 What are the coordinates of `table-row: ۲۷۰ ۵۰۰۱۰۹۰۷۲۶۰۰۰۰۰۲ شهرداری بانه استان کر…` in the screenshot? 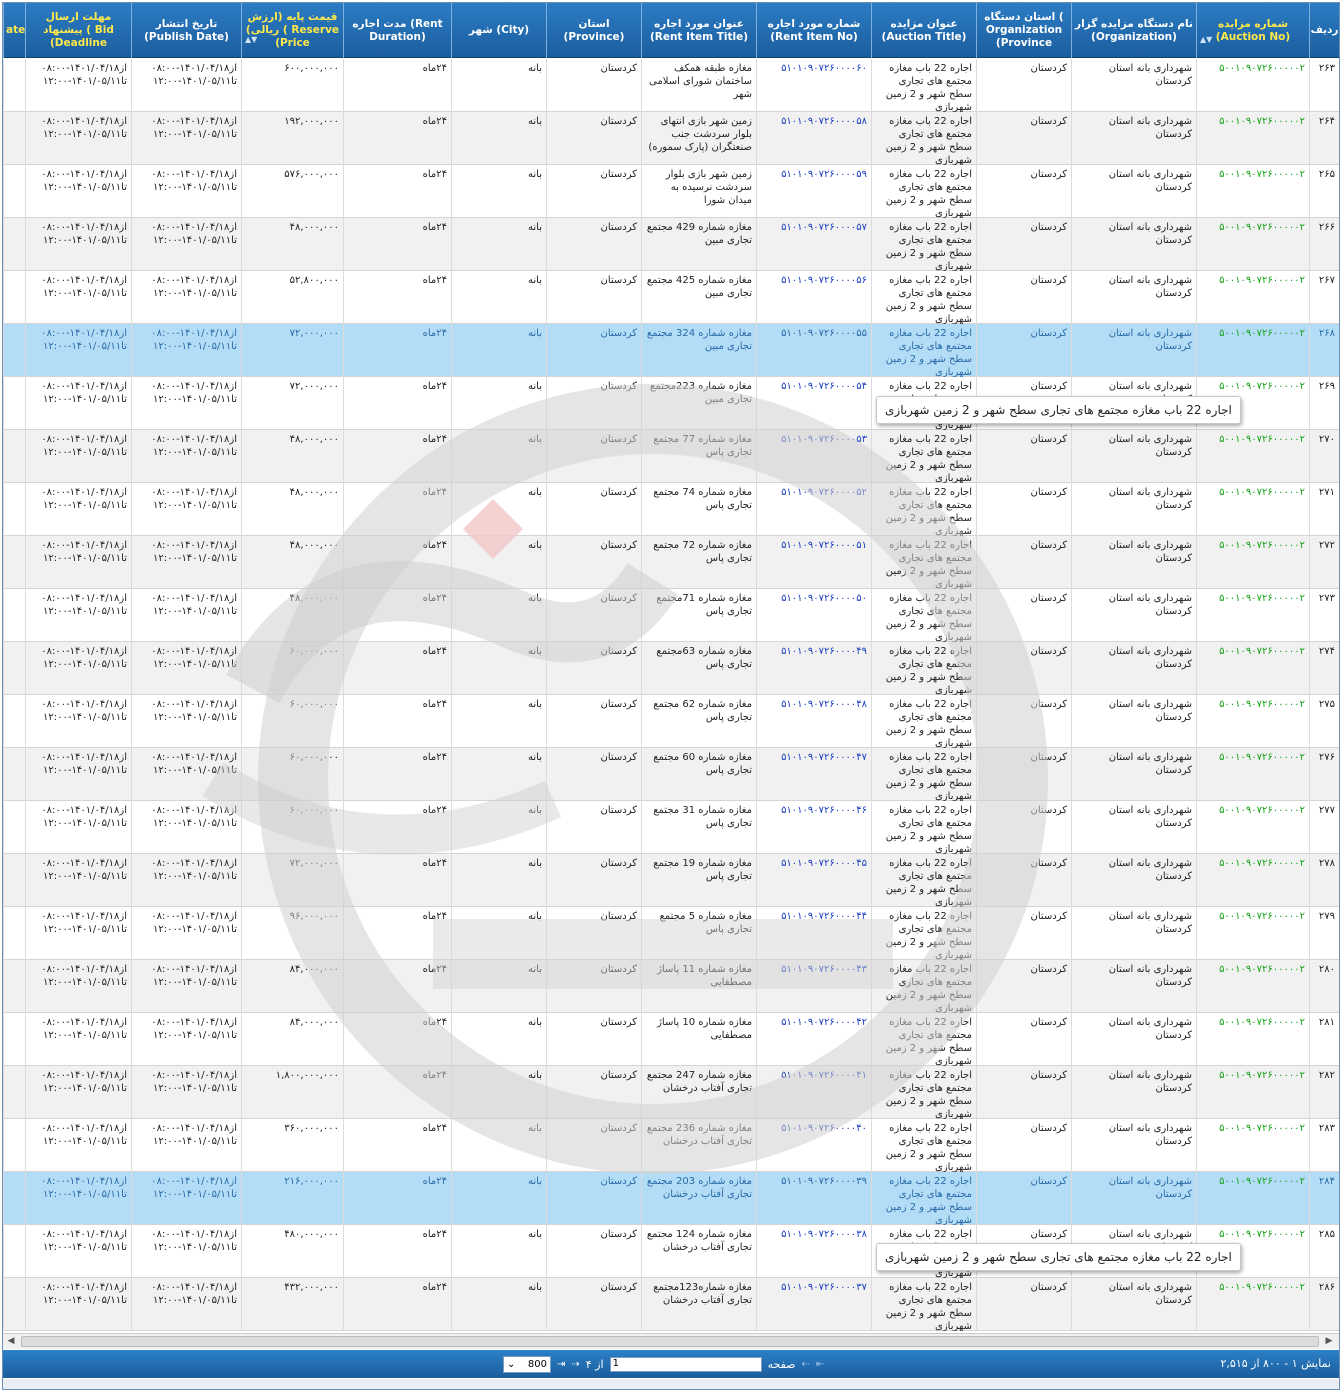 It's located at (671, 456).